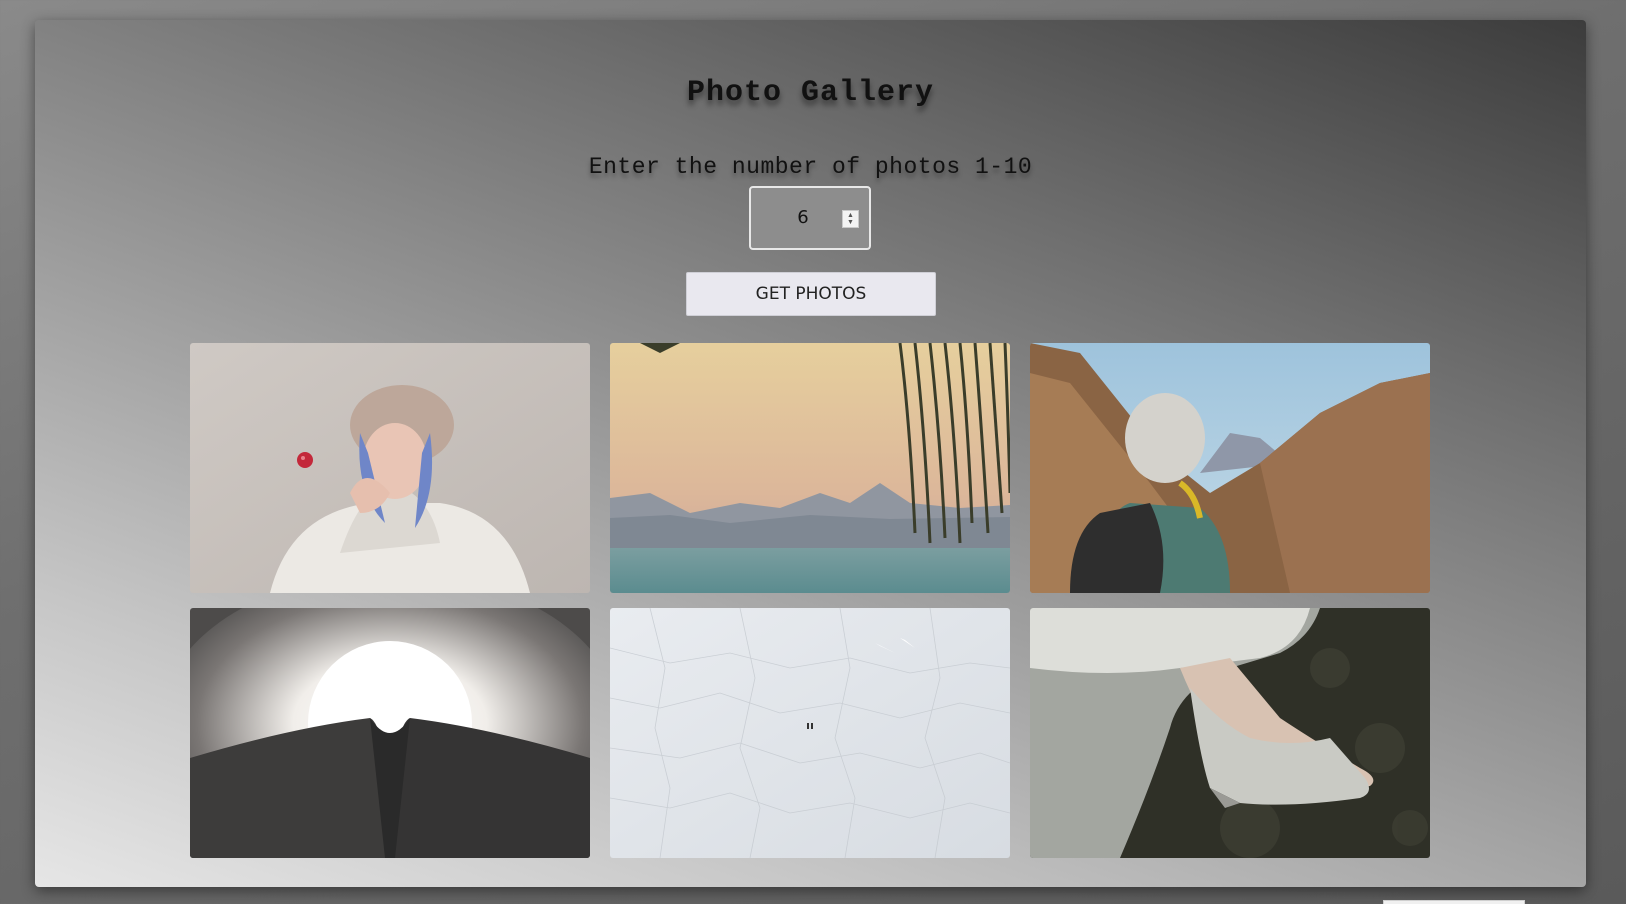  I want to click on photo-sunset-lake, so click(810, 468).